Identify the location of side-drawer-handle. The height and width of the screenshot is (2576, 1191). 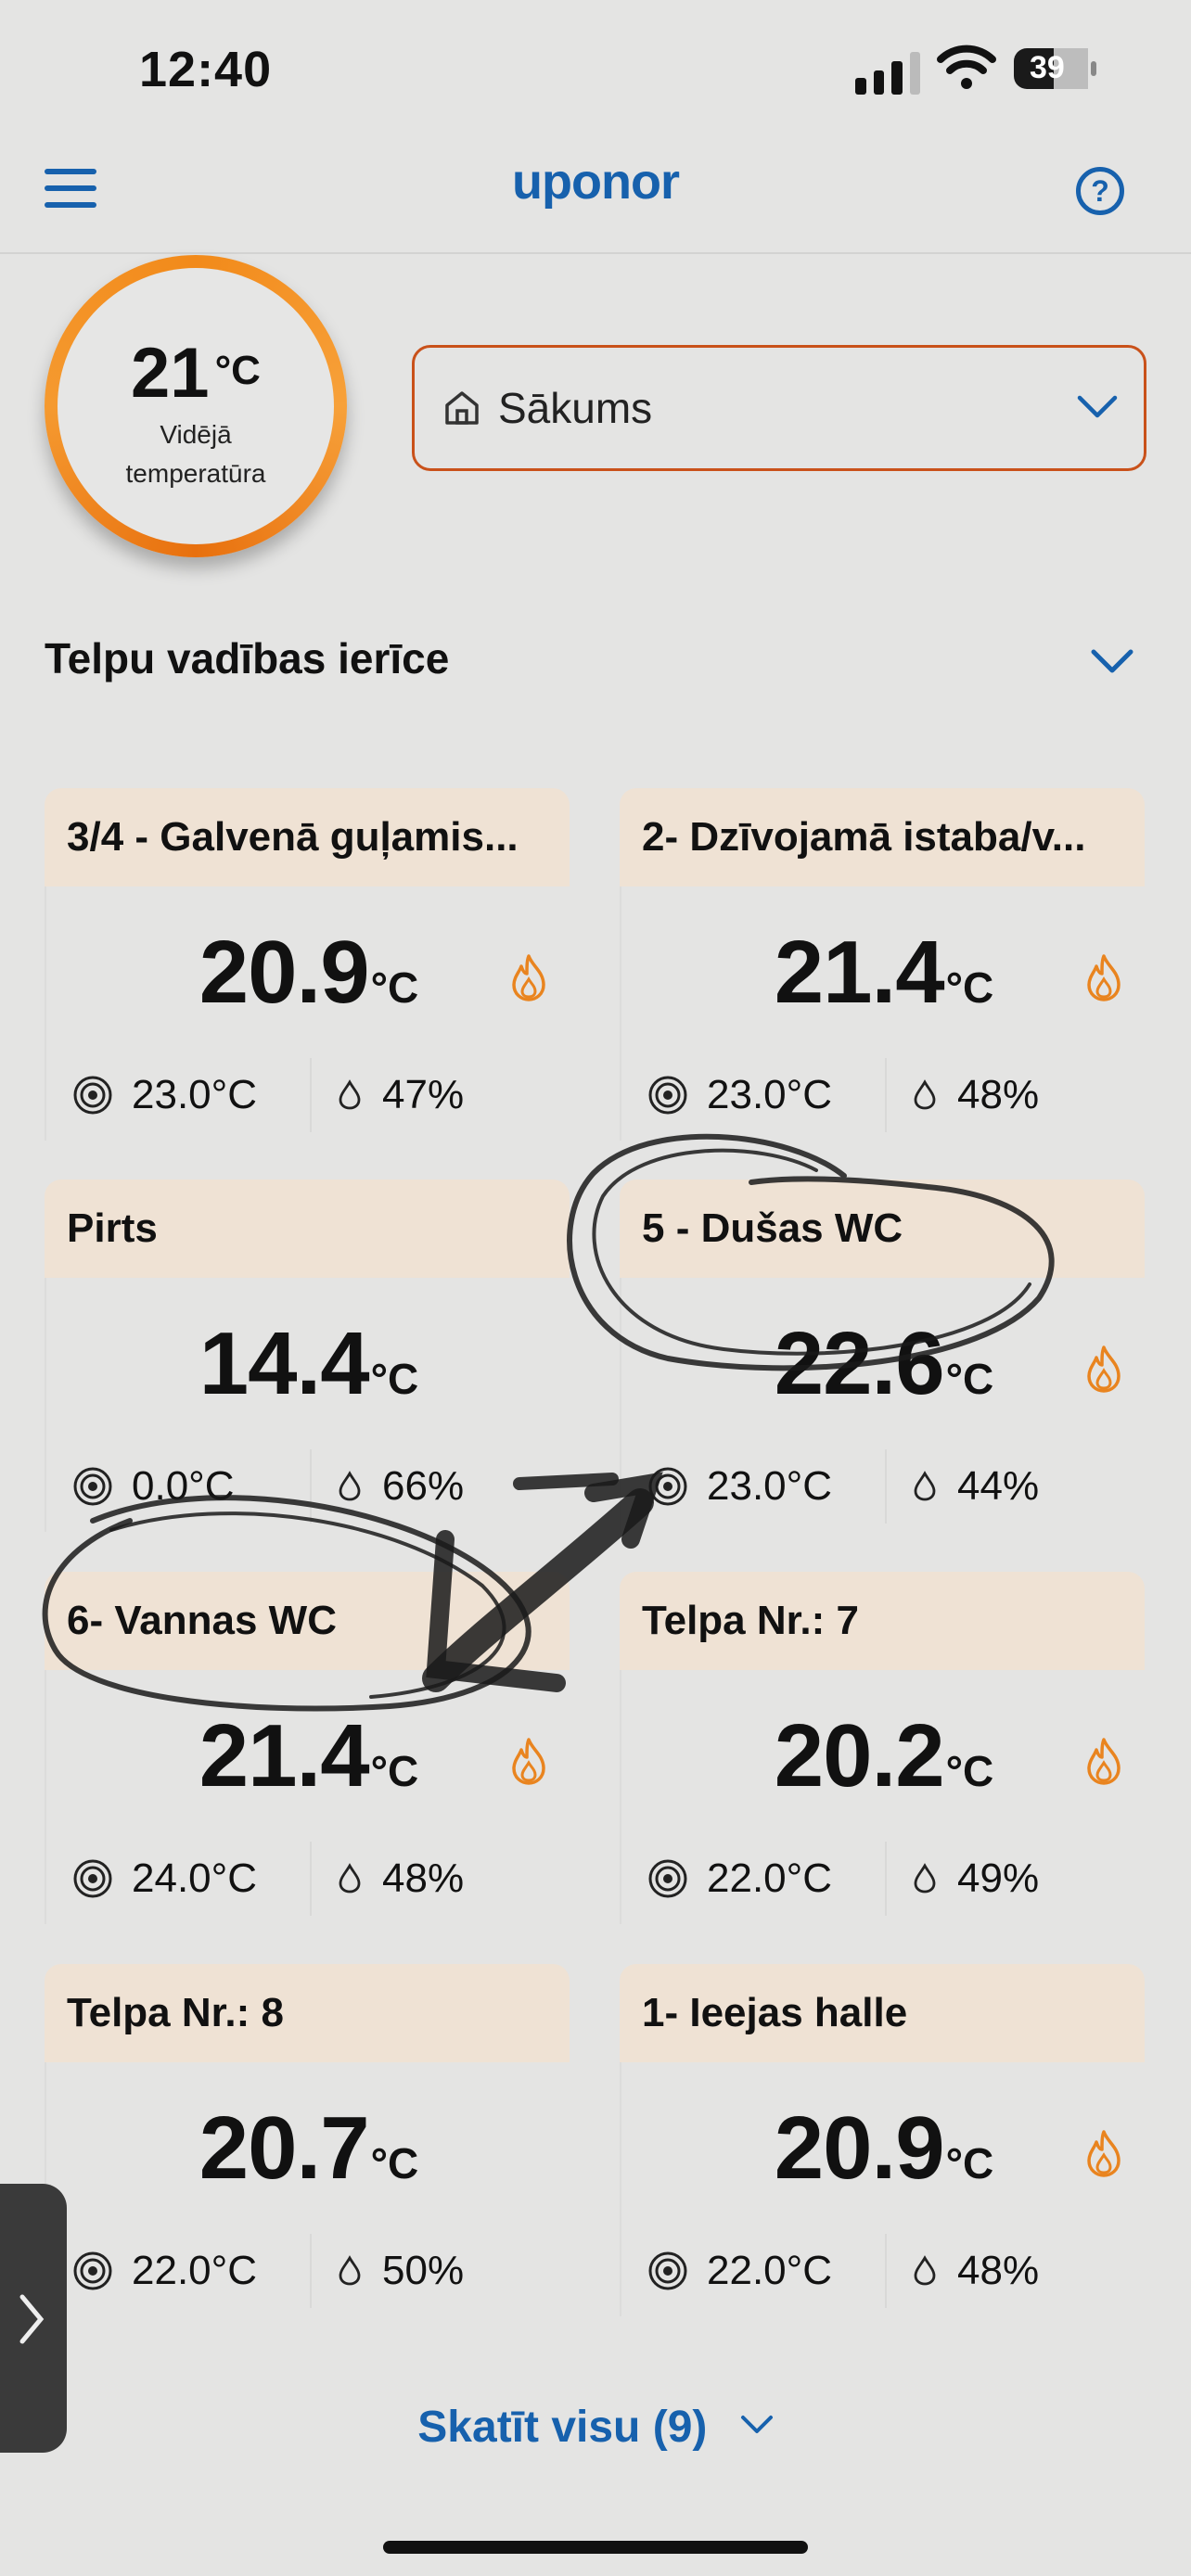
(33, 2318).